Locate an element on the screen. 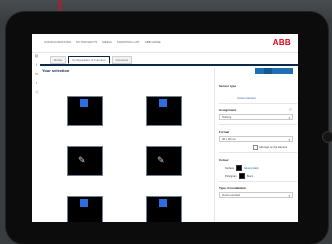 The image size is (332, 244). sensor-type-label: Sensor type is located at coordinates (228, 86).